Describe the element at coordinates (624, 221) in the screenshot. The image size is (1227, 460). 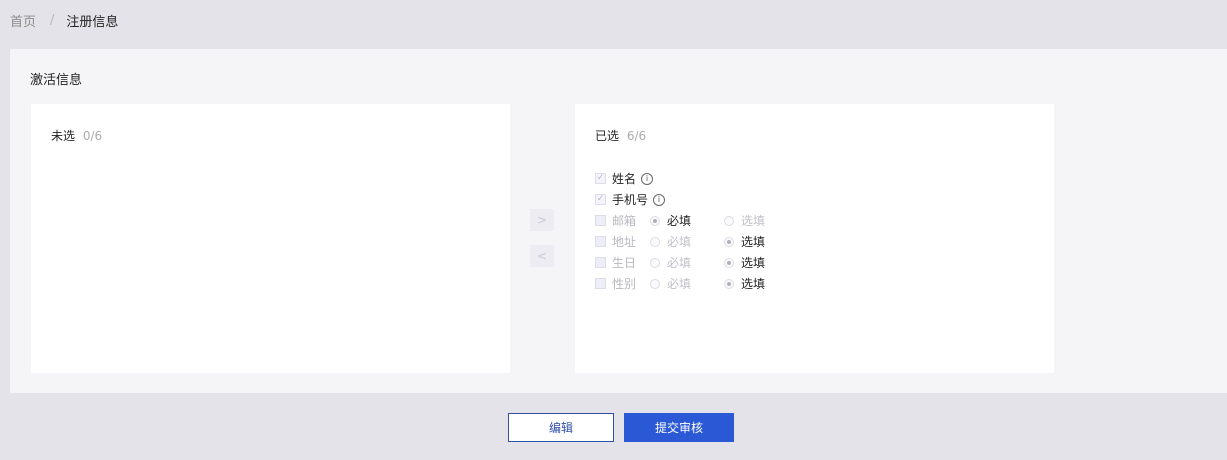
I see `field-label: 邮箱` at that location.